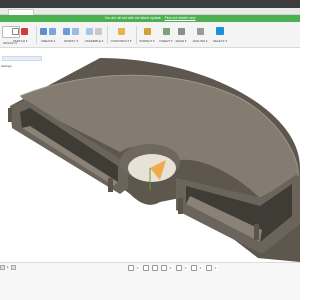  What do you see at coordinates (147, 31) in the screenshot?
I see `measure-icon` at bounding box center [147, 31].